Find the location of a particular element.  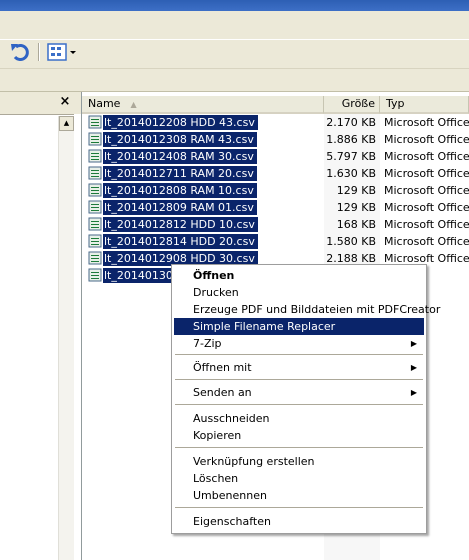

column-header-name: Name ▲ is located at coordinates (203, 105).